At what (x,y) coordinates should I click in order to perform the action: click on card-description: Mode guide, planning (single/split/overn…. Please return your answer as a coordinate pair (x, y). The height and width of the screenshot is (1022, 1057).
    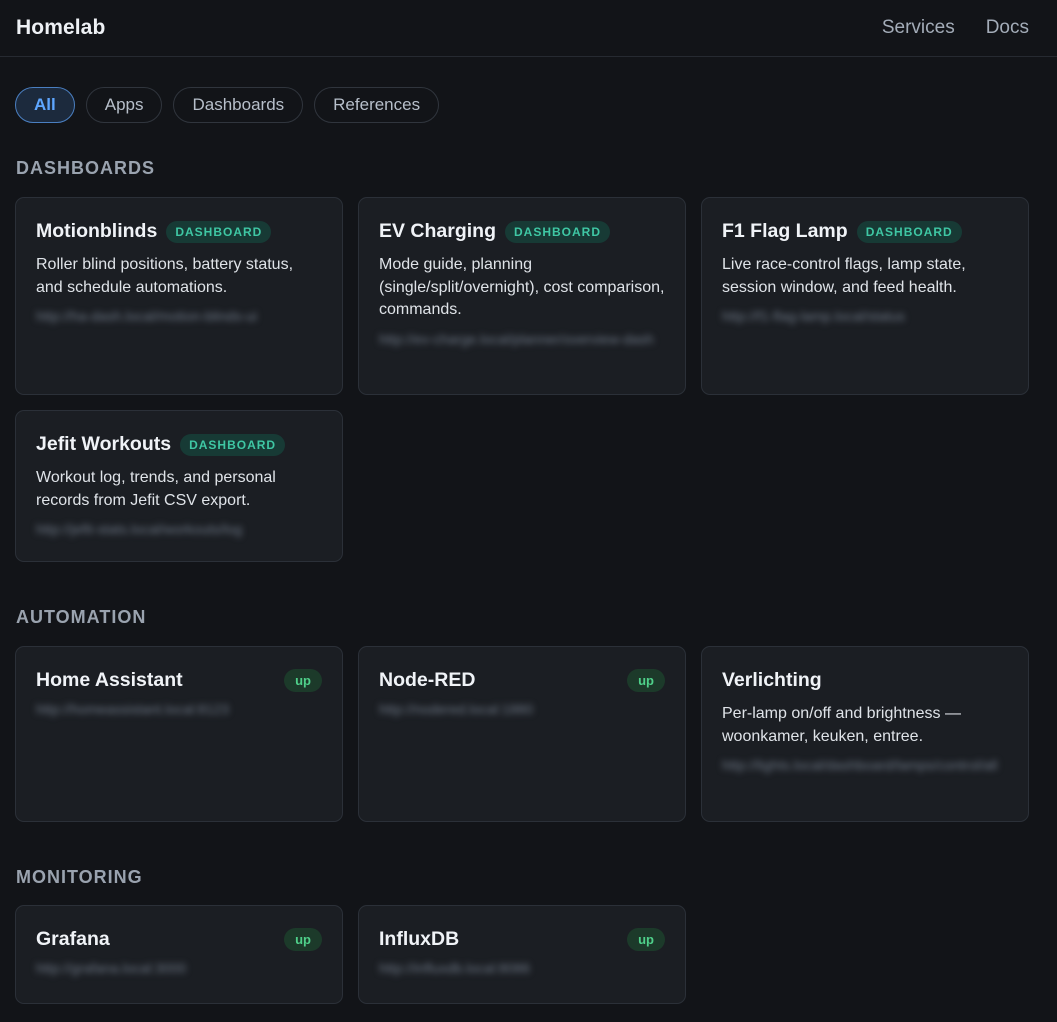
    Looking at the image, I should click on (522, 287).